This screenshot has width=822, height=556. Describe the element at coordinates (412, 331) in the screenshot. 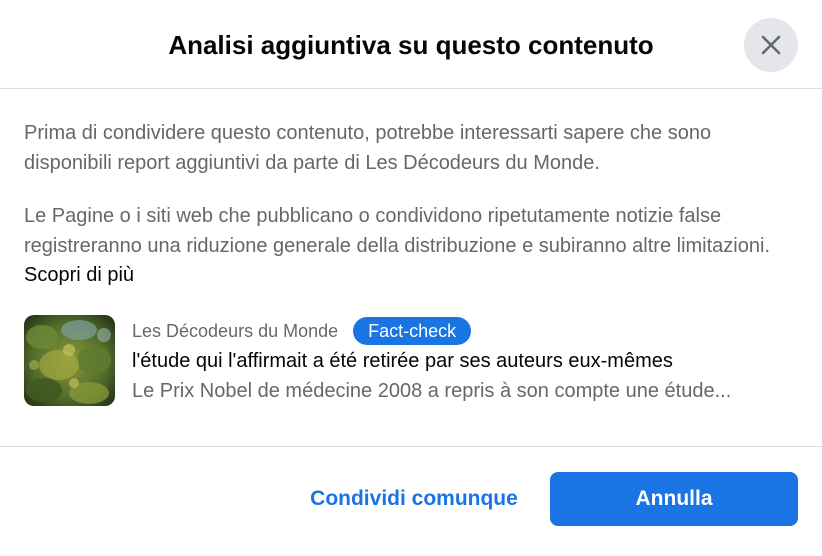

I see `fact-check-badge: Fact-check` at that location.